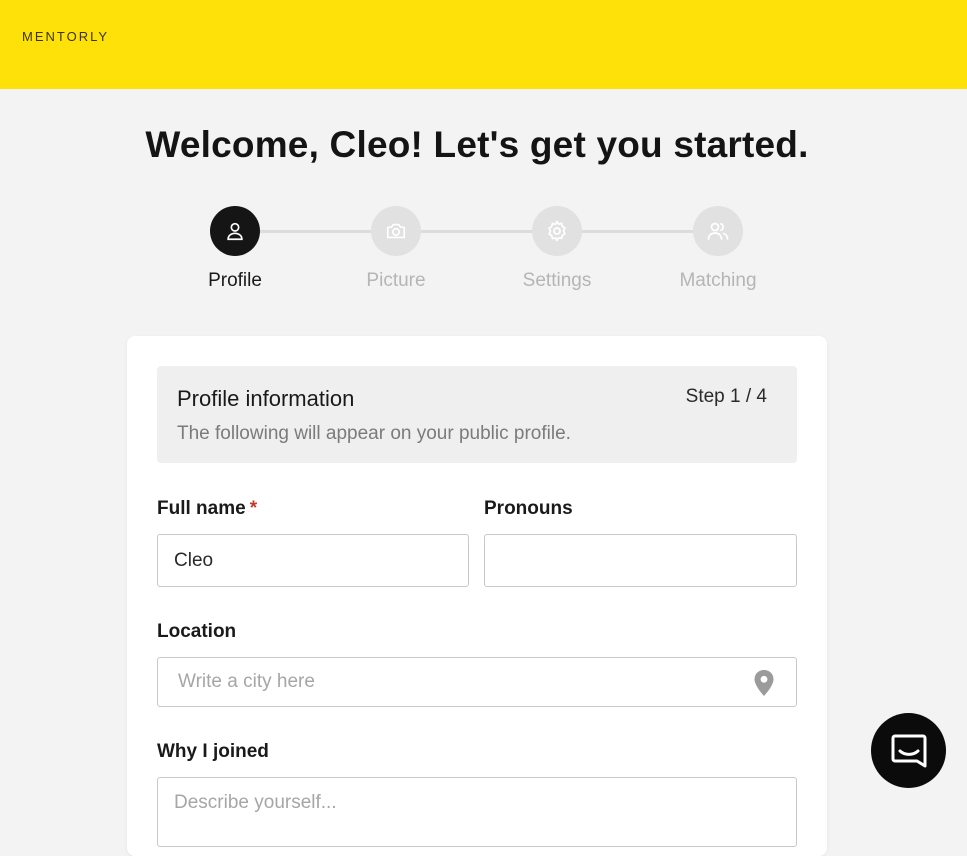 The image size is (967, 856). What do you see at coordinates (194, 560) in the screenshot?
I see `full-name-value: Cleo` at bounding box center [194, 560].